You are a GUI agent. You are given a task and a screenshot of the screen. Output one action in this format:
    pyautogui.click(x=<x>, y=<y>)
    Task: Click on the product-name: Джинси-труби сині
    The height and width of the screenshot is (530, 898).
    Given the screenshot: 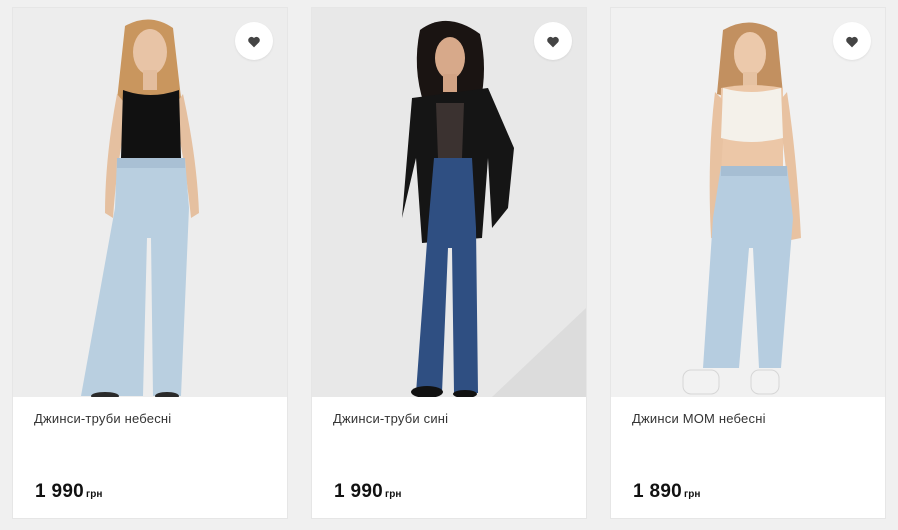 What is the action you would take?
    pyautogui.click(x=451, y=418)
    